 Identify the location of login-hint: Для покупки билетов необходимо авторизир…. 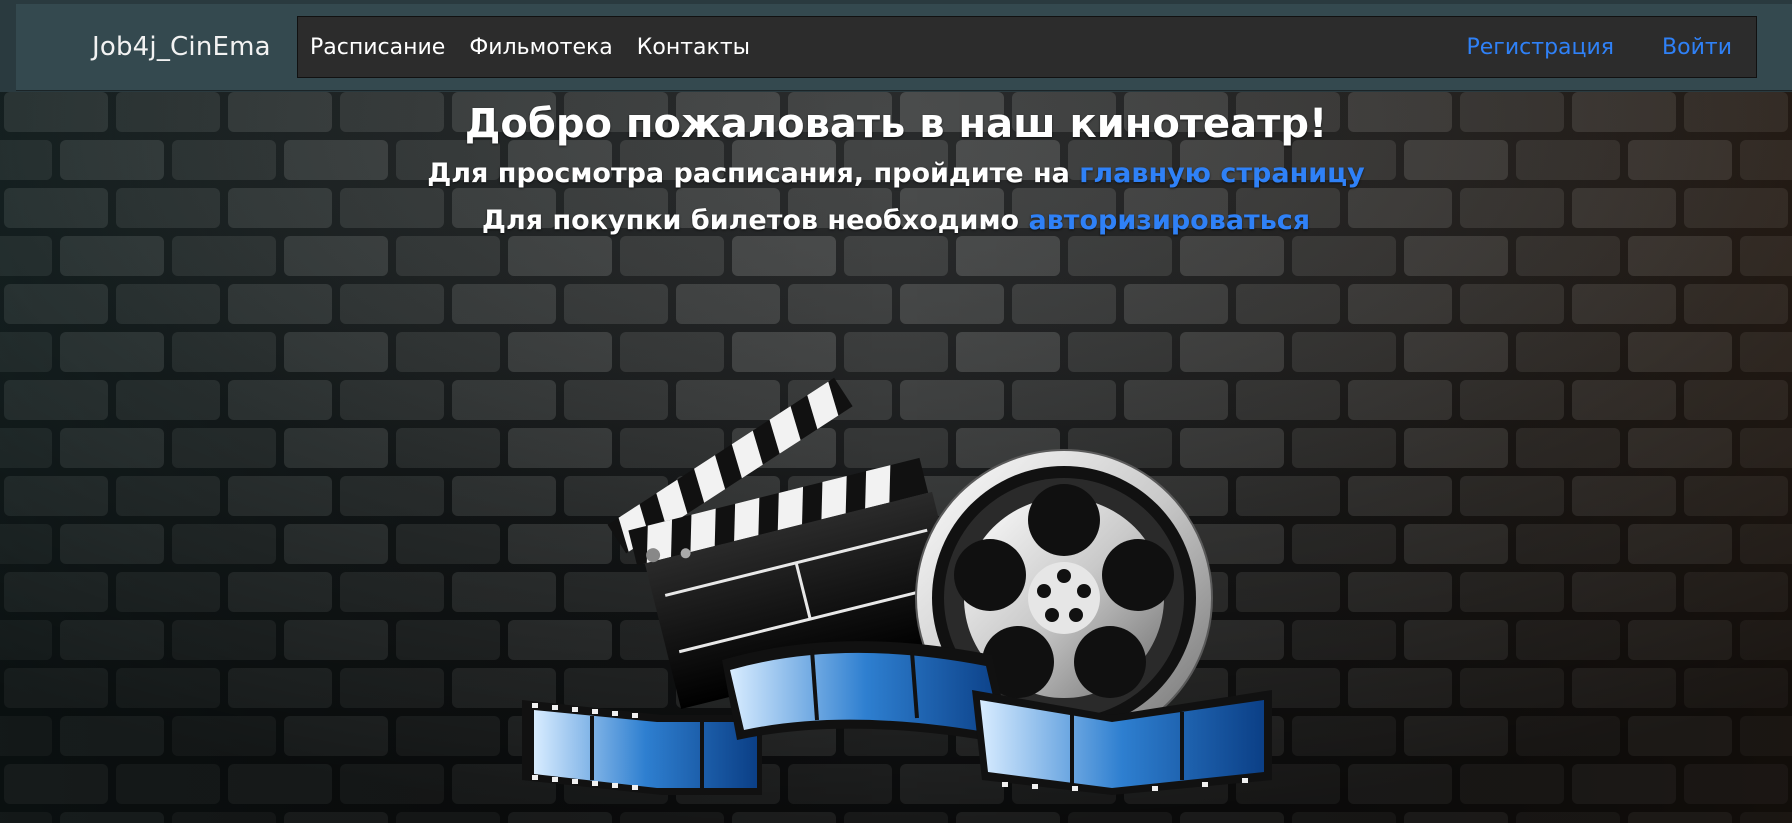
(896, 220).